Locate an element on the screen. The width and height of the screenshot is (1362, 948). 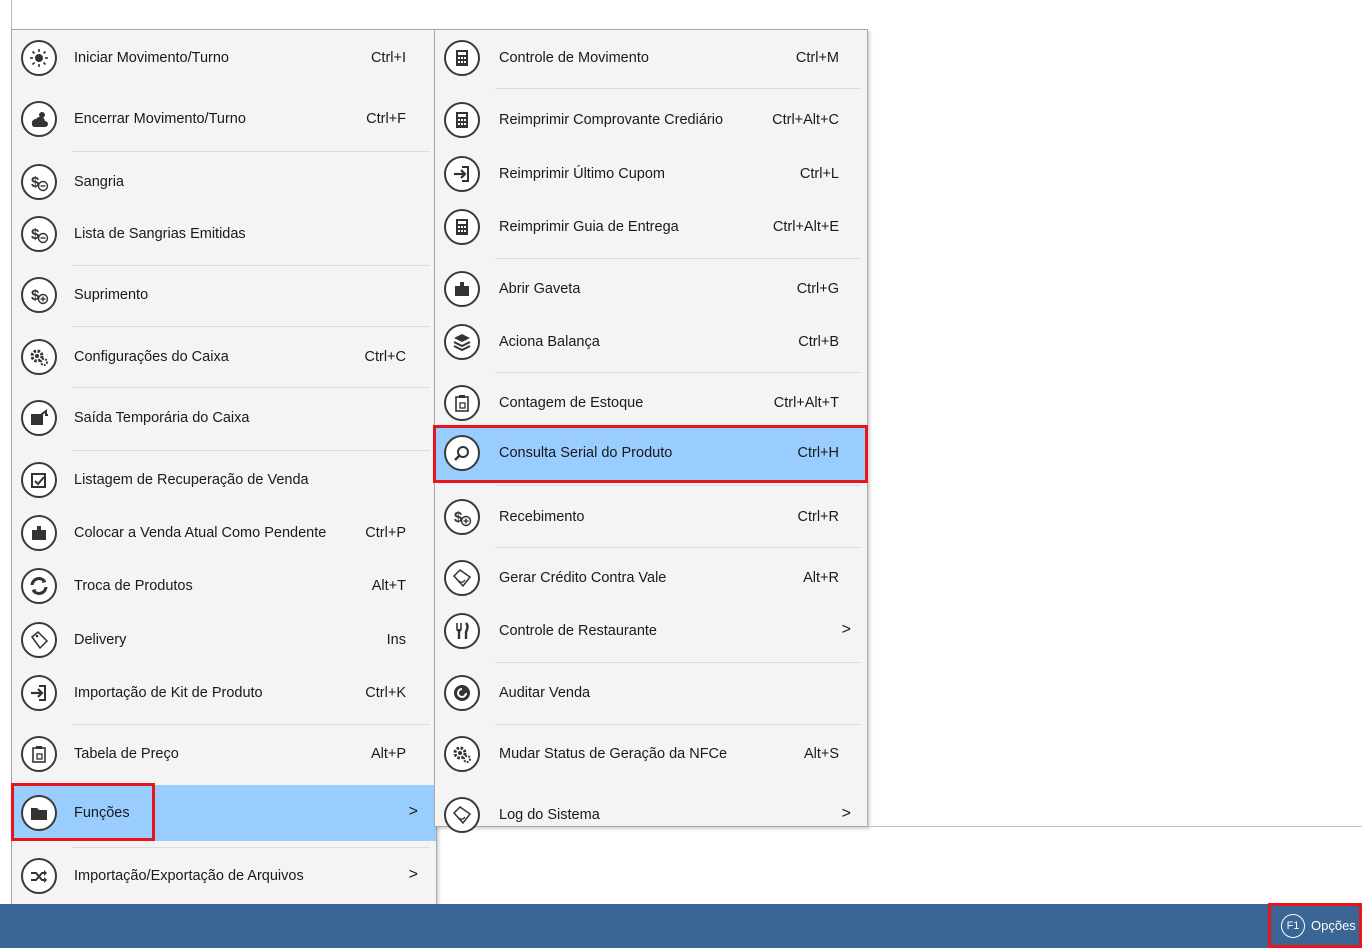
menu-item-importacao-kit: Importação de Kit de Produto Ctrl+K is located at coordinates (224, 693).